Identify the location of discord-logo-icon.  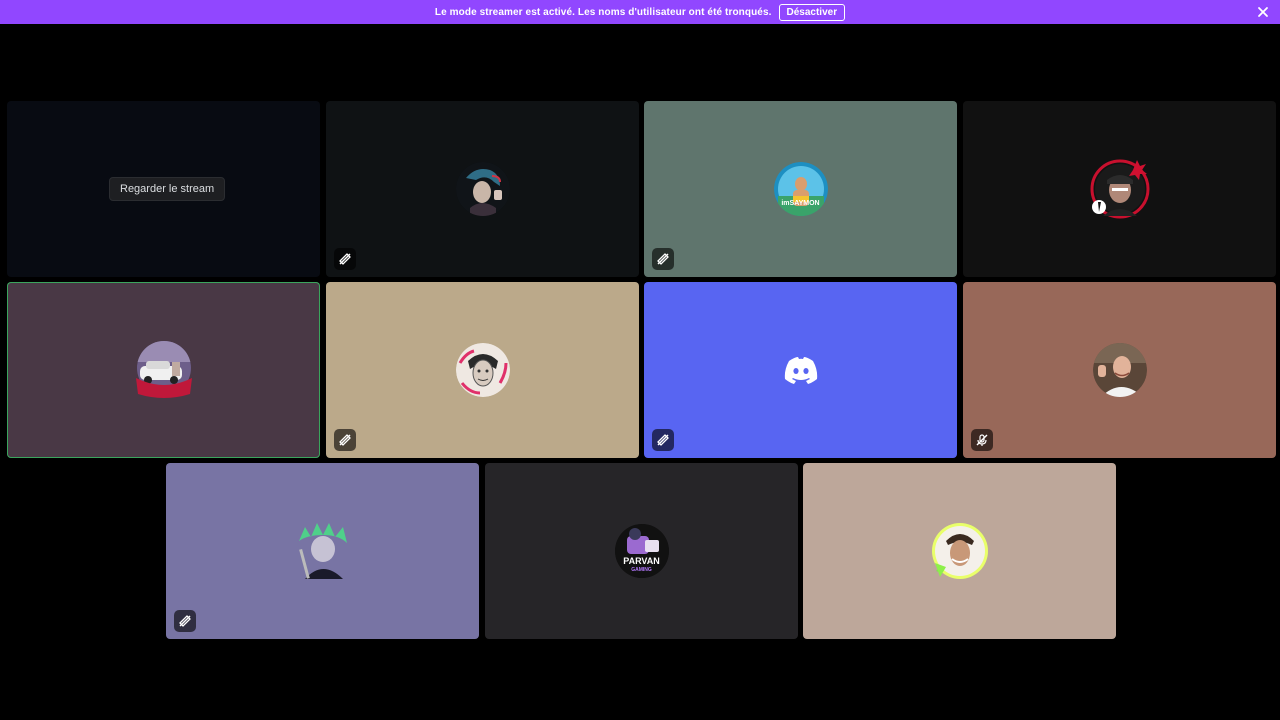
(801, 370).